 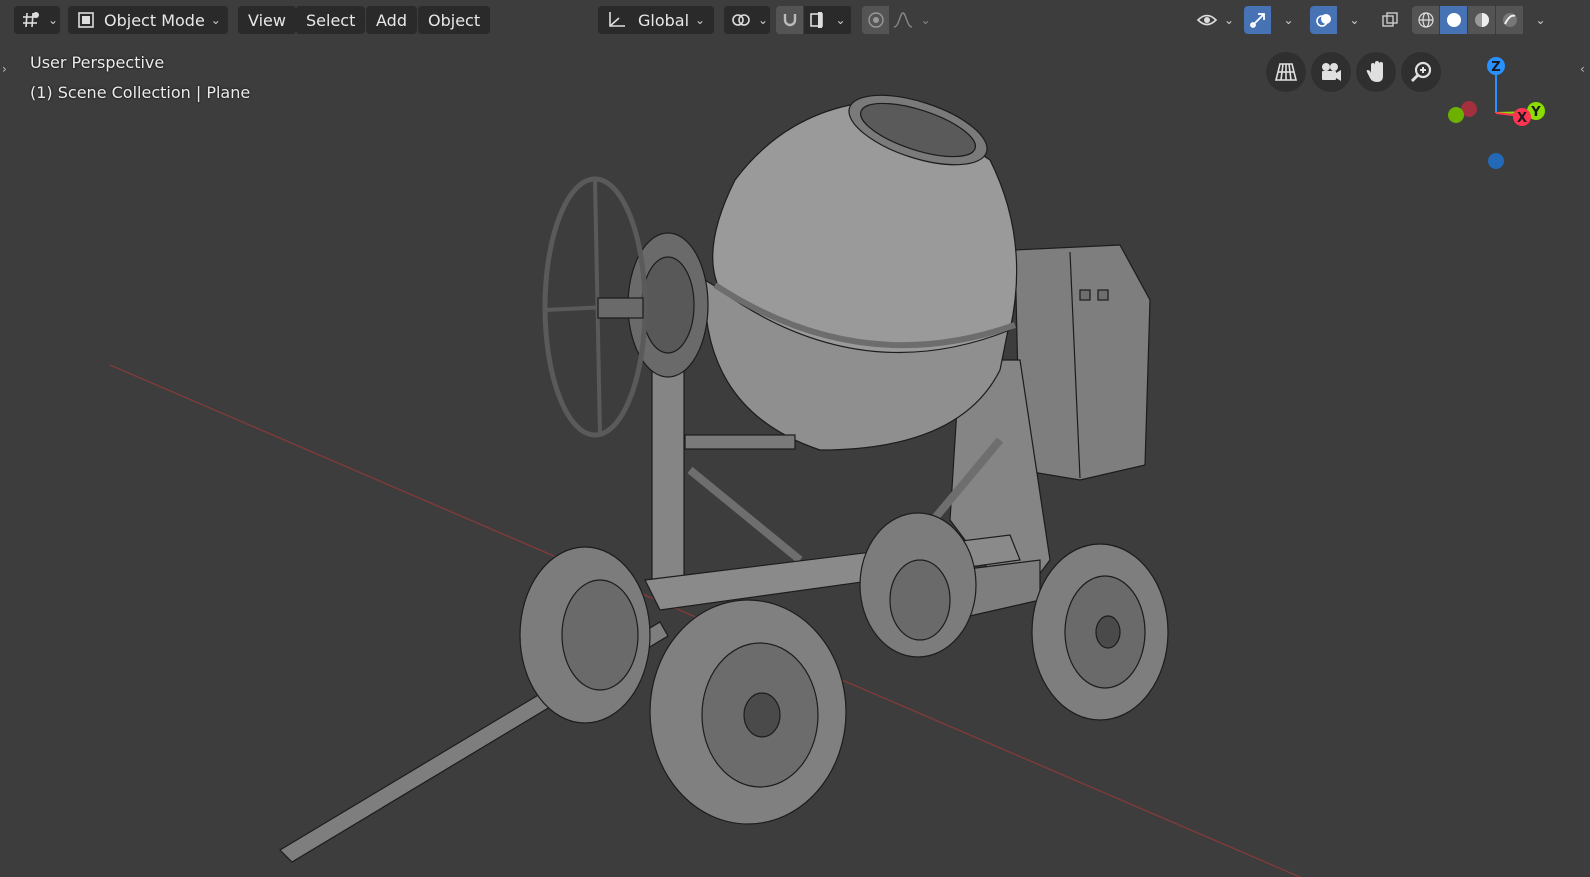 I want to click on xray-group, so click(x=1390, y=20).